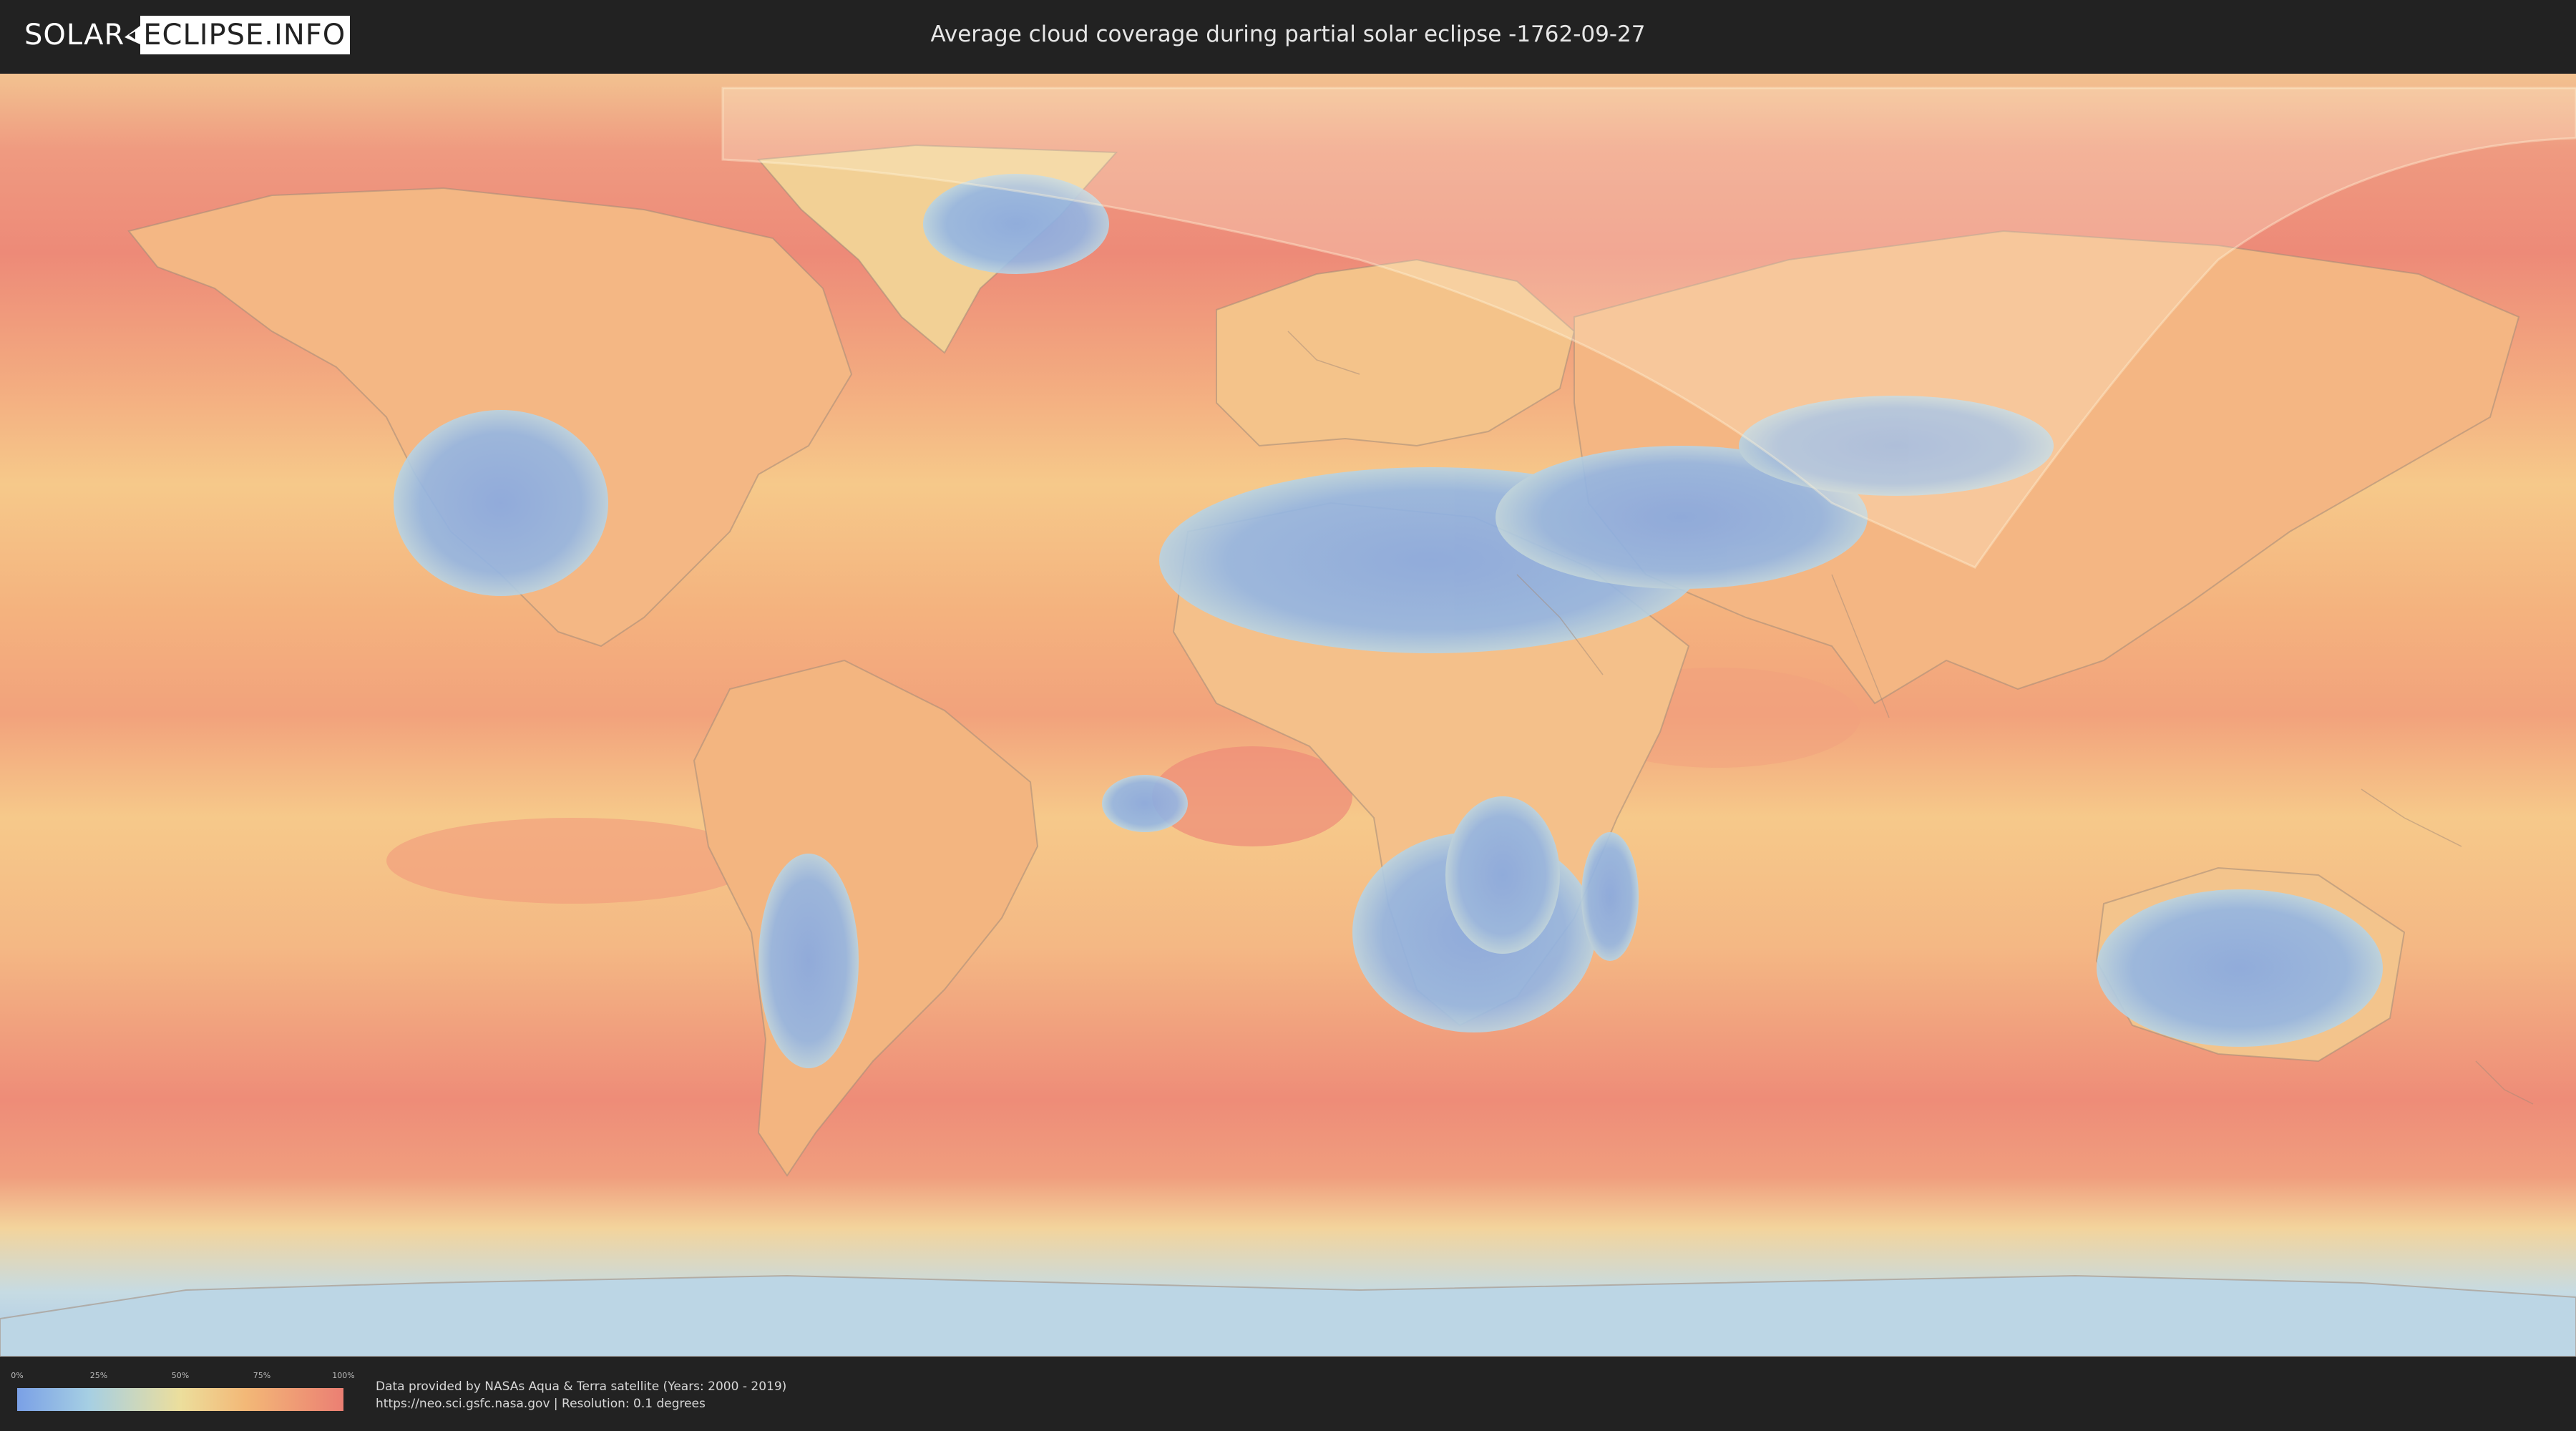 The image size is (2576, 1431). I want to click on legend-tick-50: 50%, so click(180, 1375).